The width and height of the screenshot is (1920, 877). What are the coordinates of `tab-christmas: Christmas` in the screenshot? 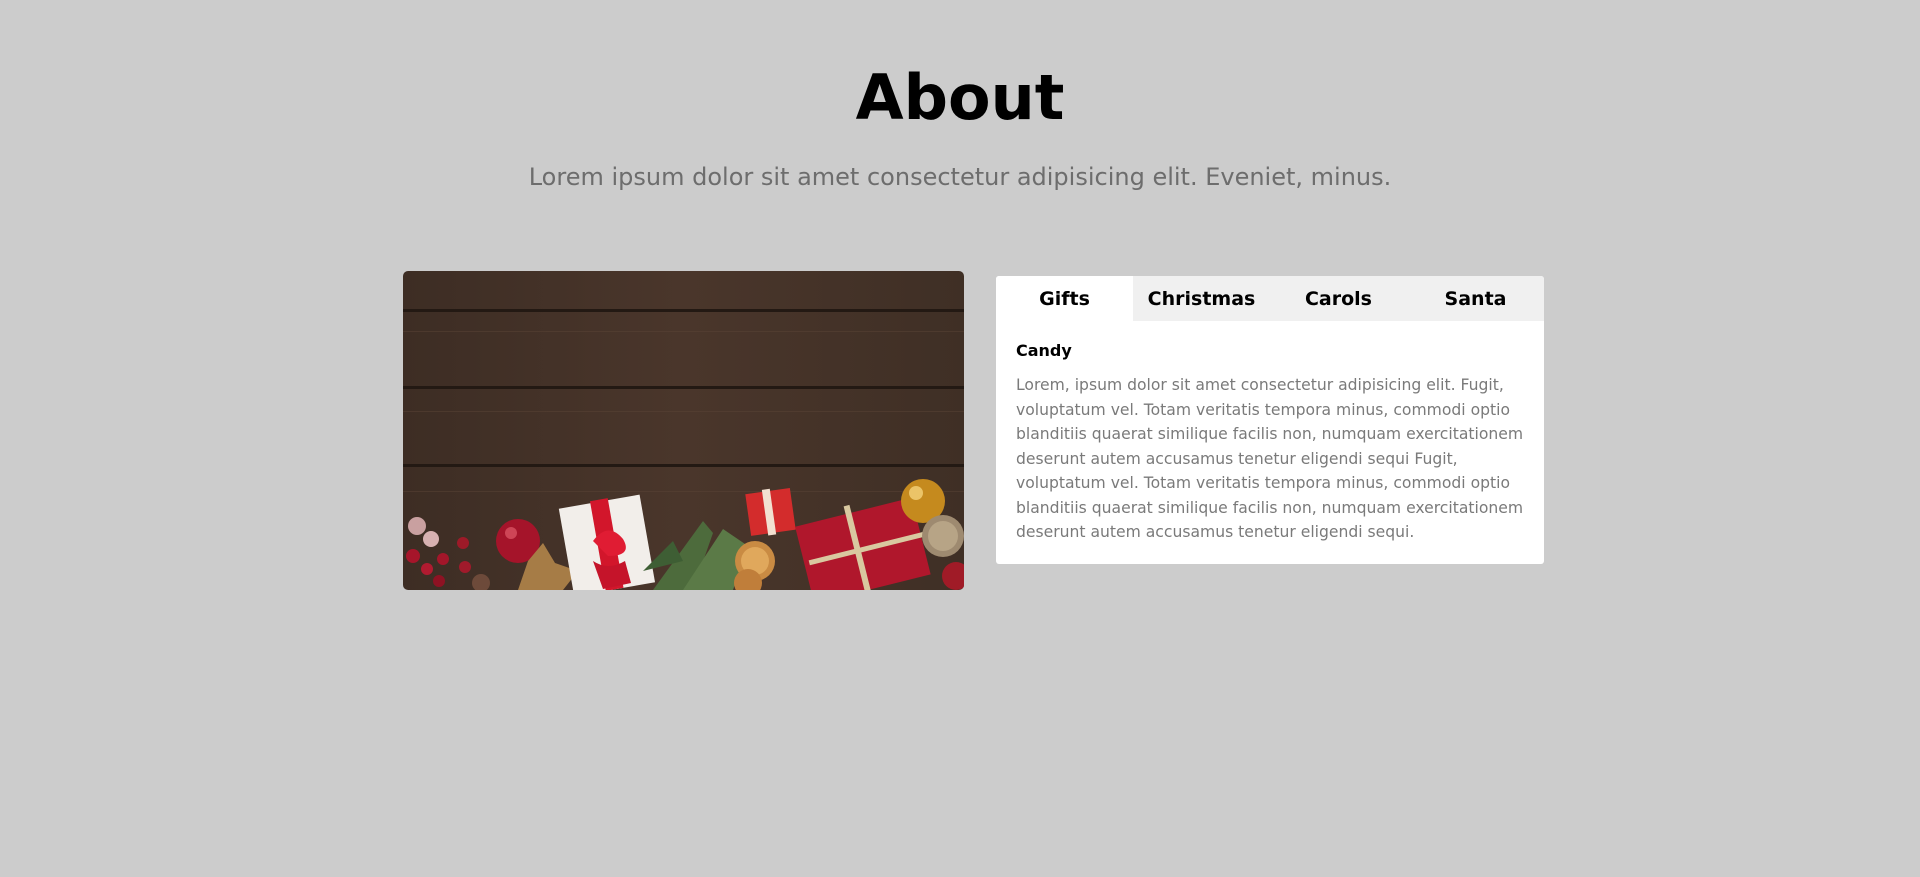 It's located at (1201, 298).